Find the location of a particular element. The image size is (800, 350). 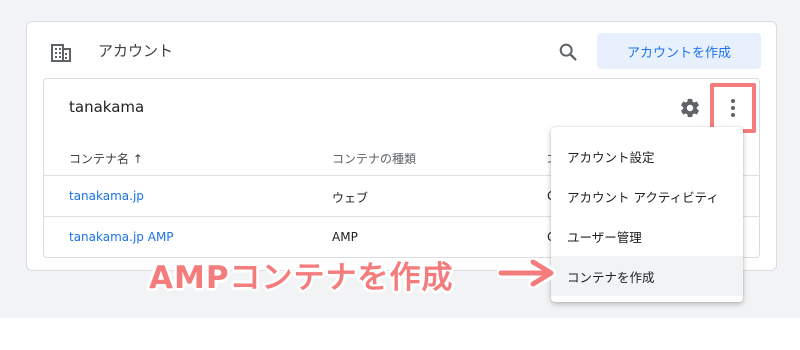

more-options-menu: アカウント設定 アカウント アクティビティ ユーザー管理 コンテナを作成 is located at coordinates (647, 214).